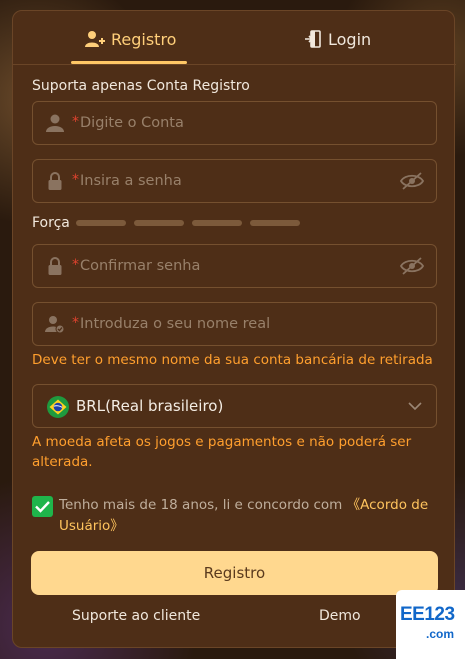  I want to click on support-note: Suporta apenas Conta Registro, so click(141, 86).